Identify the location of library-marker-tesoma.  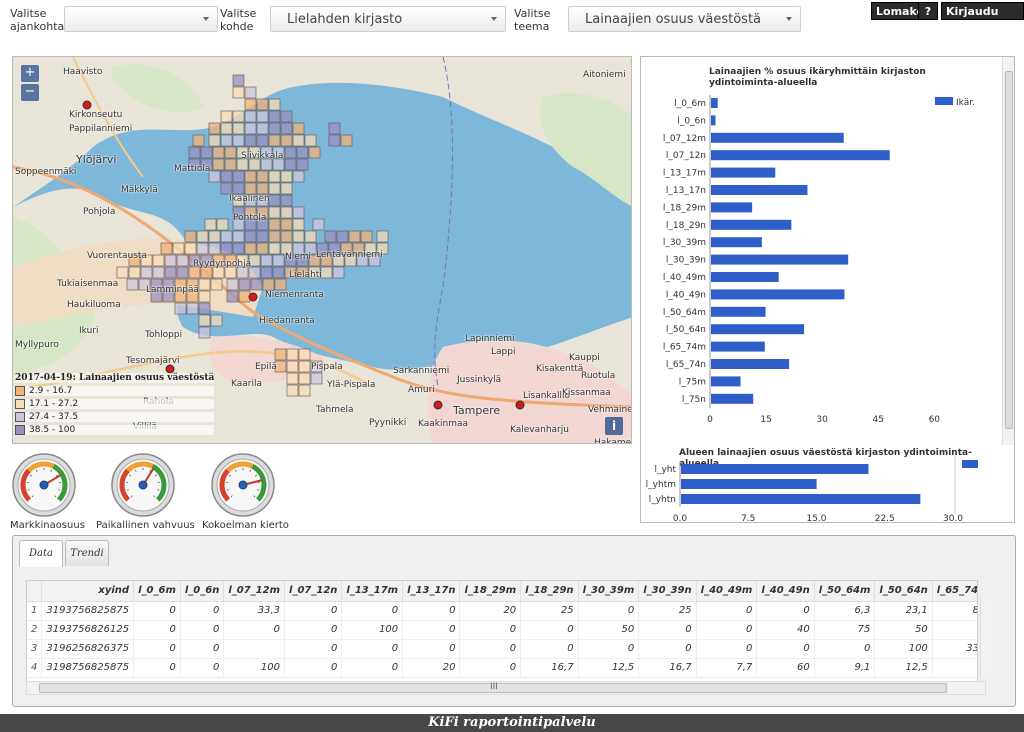
(170, 369).